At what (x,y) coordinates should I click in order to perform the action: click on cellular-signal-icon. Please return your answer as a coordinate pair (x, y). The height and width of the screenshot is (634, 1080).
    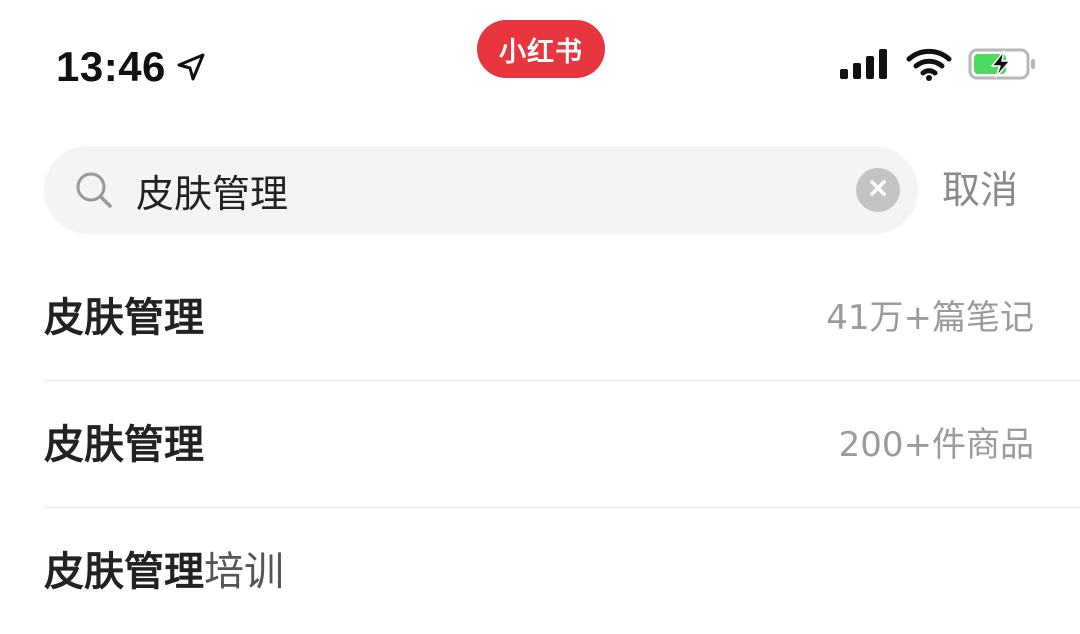
    Looking at the image, I should click on (865, 66).